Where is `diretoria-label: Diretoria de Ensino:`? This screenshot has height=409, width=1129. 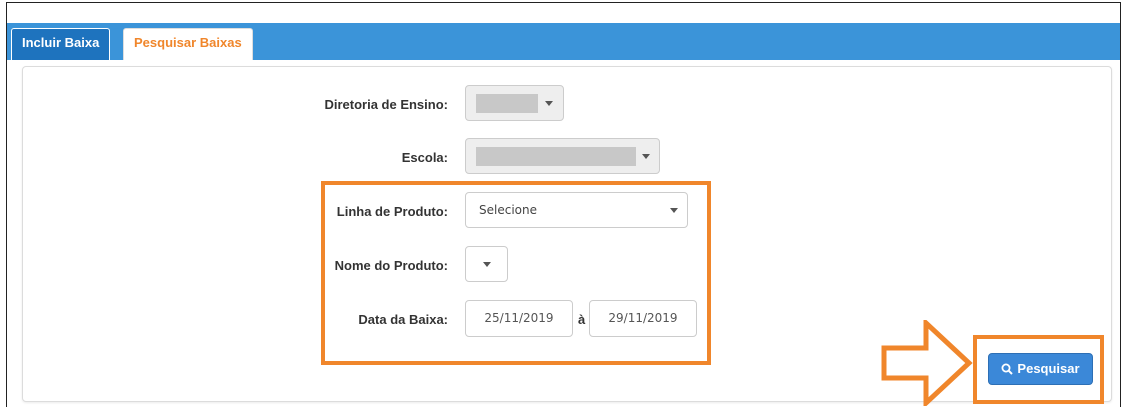 diretoria-label: Diretoria de Ensino: is located at coordinates (386, 104).